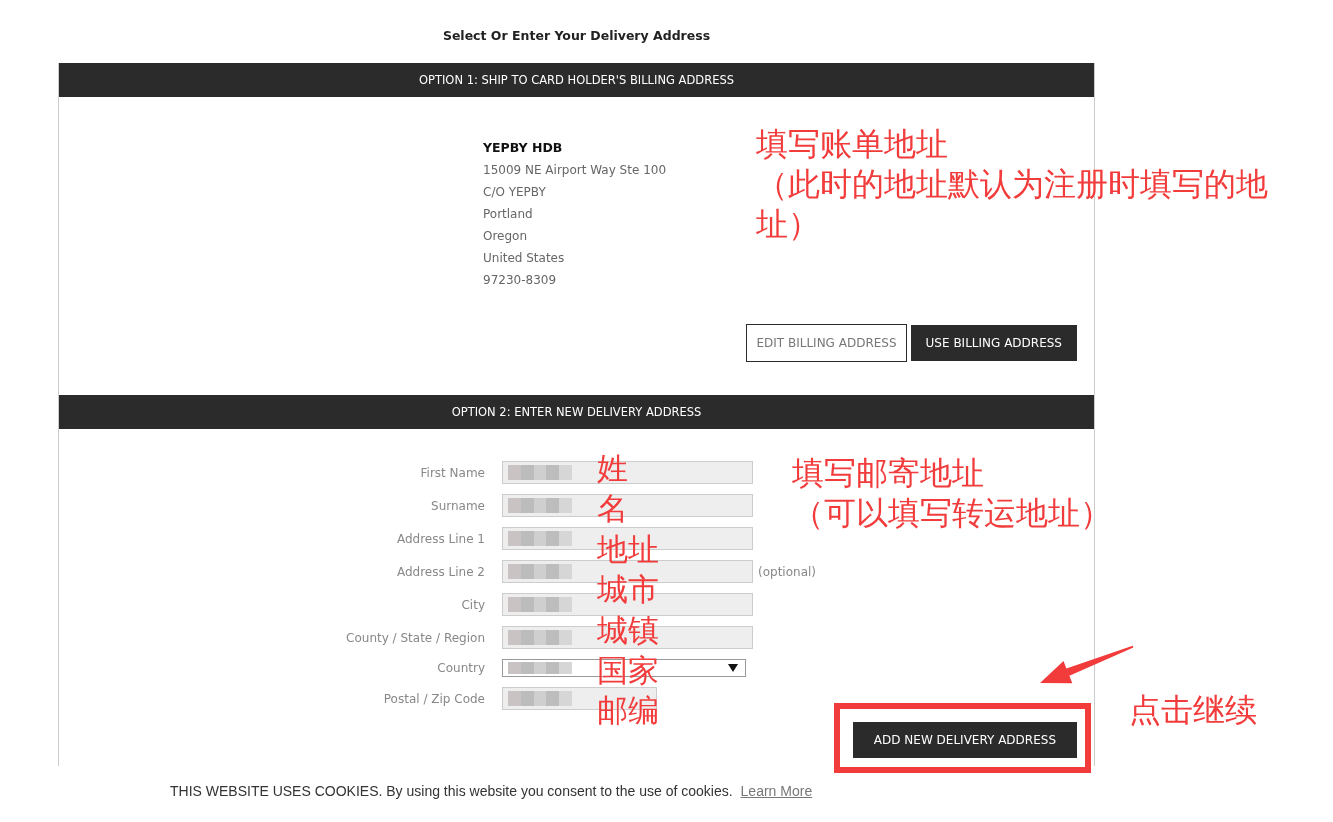 The image size is (1333, 822). Describe the element at coordinates (524, 258) in the screenshot. I see `address-line: United States` at that location.